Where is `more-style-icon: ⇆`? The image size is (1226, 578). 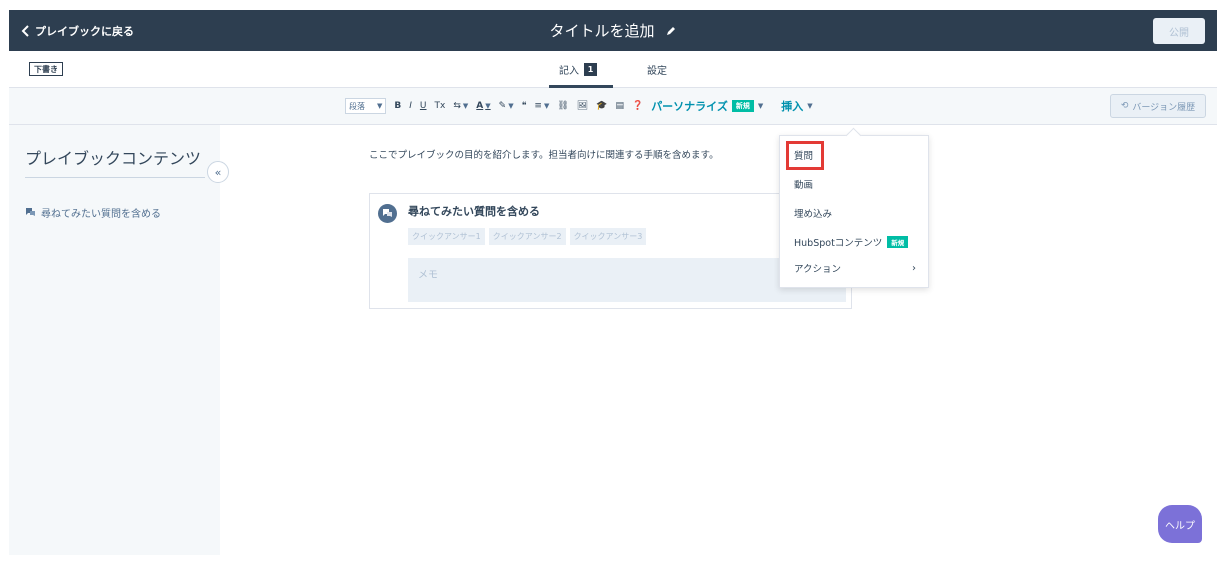
more-style-icon: ⇆ is located at coordinates (457, 106).